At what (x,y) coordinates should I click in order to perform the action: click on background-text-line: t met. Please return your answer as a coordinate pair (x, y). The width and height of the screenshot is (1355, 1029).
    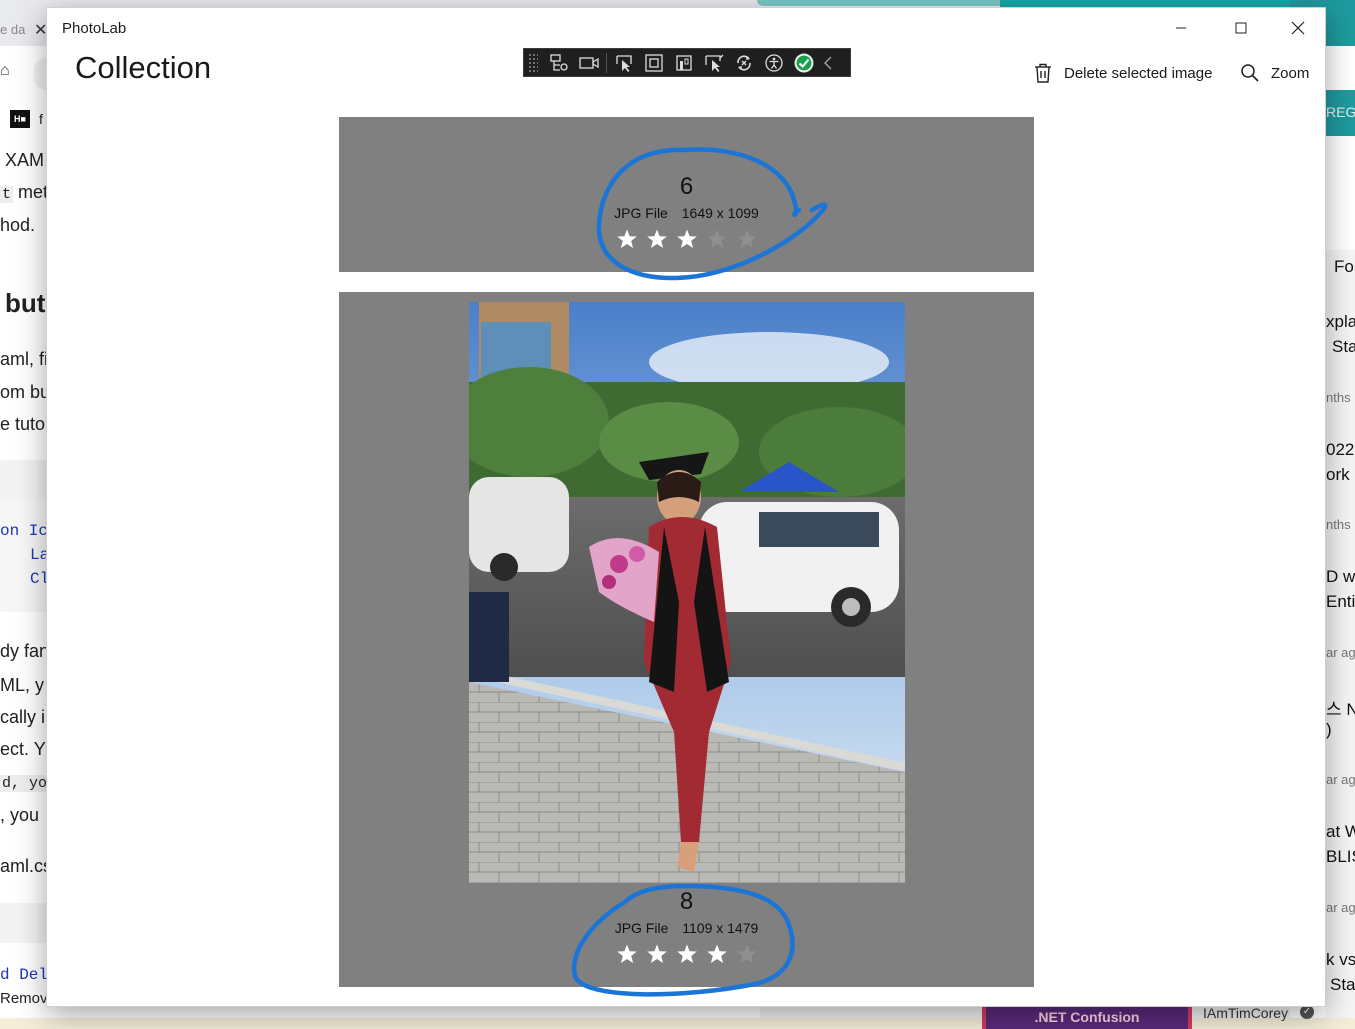
    Looking at the image, I should click on (24, 192).